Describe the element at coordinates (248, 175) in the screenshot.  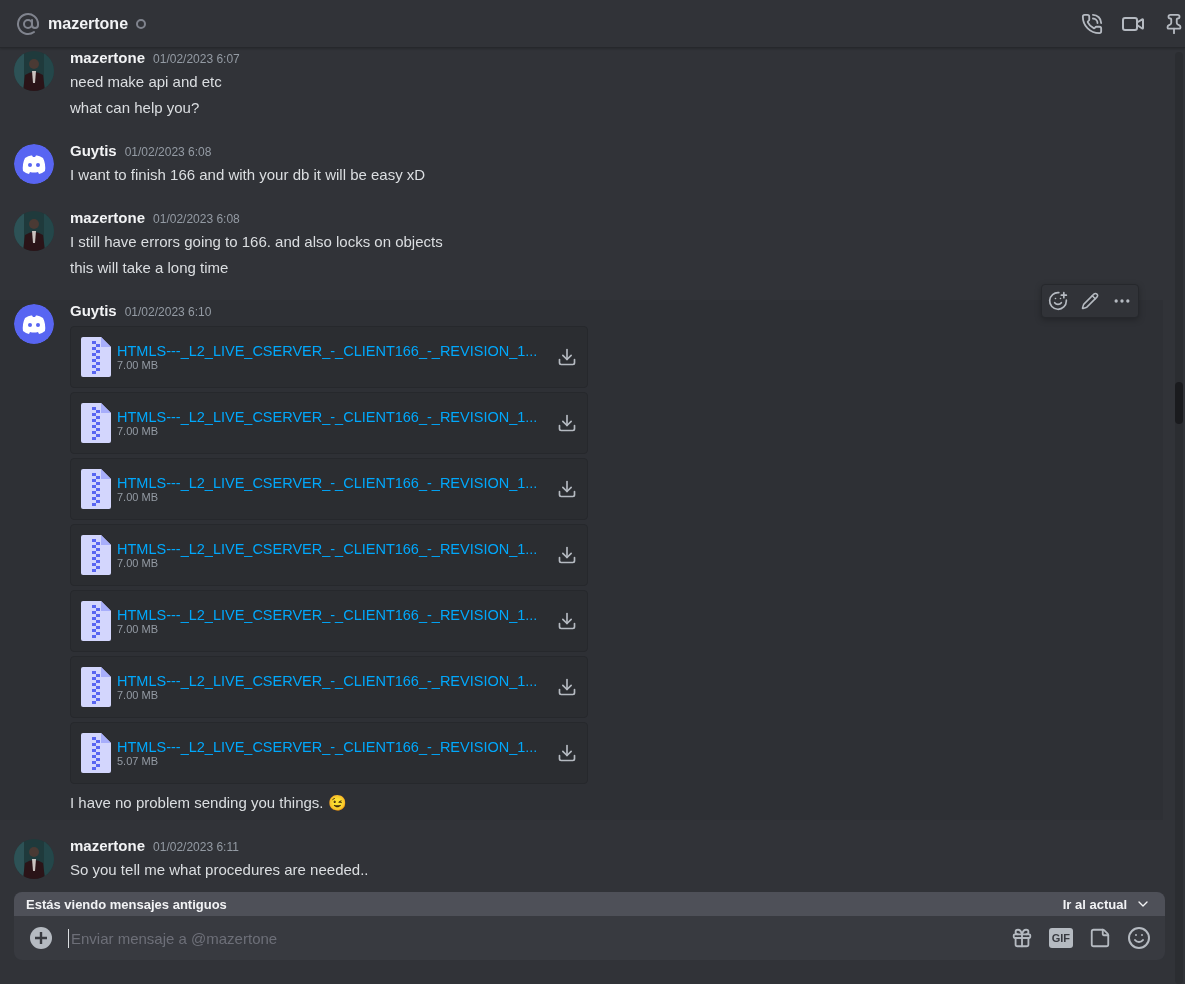
I see `message-text: I want to finish 166 and with your db it will be easy xD` at that location.